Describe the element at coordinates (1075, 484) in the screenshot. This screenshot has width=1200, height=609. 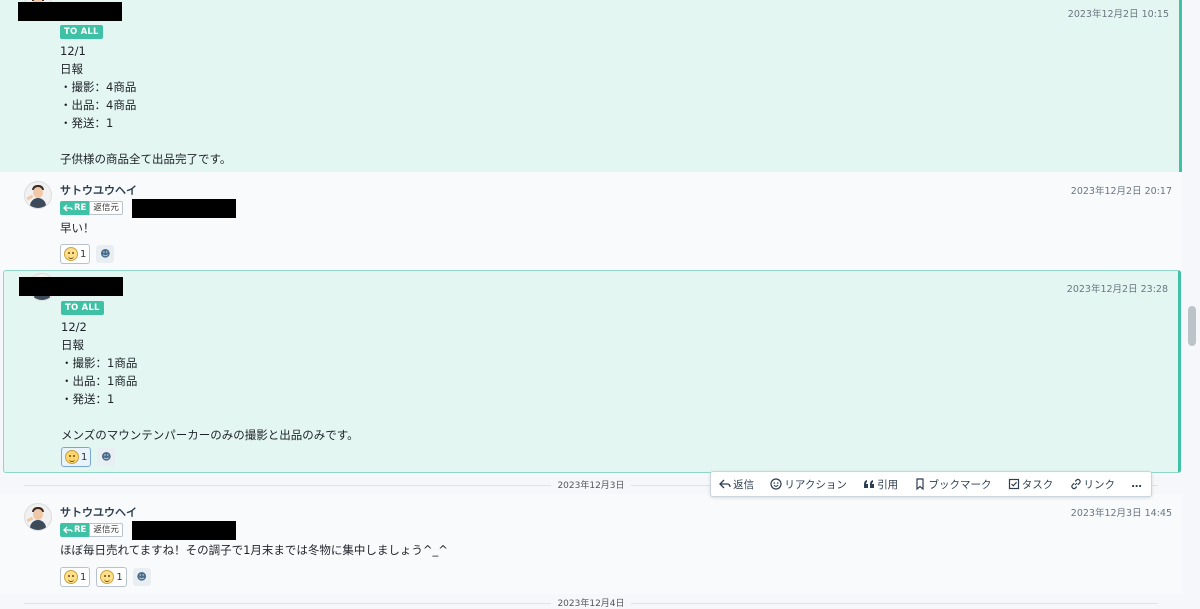
I see `link-icon` at that location.